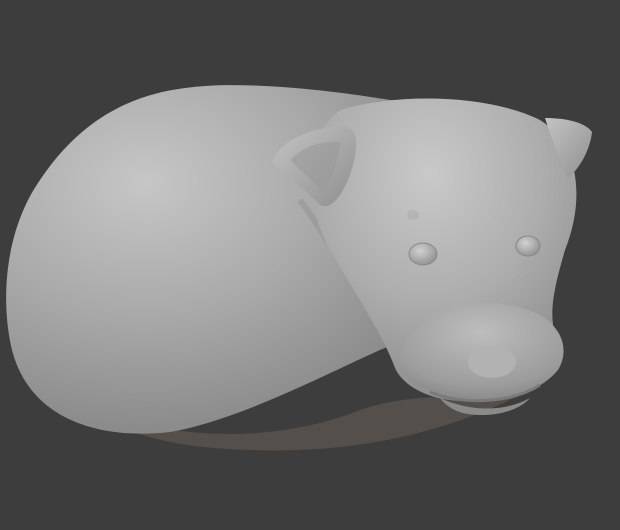 The image size is (620, 530). I want to click on right-eye, so click(528, 246).